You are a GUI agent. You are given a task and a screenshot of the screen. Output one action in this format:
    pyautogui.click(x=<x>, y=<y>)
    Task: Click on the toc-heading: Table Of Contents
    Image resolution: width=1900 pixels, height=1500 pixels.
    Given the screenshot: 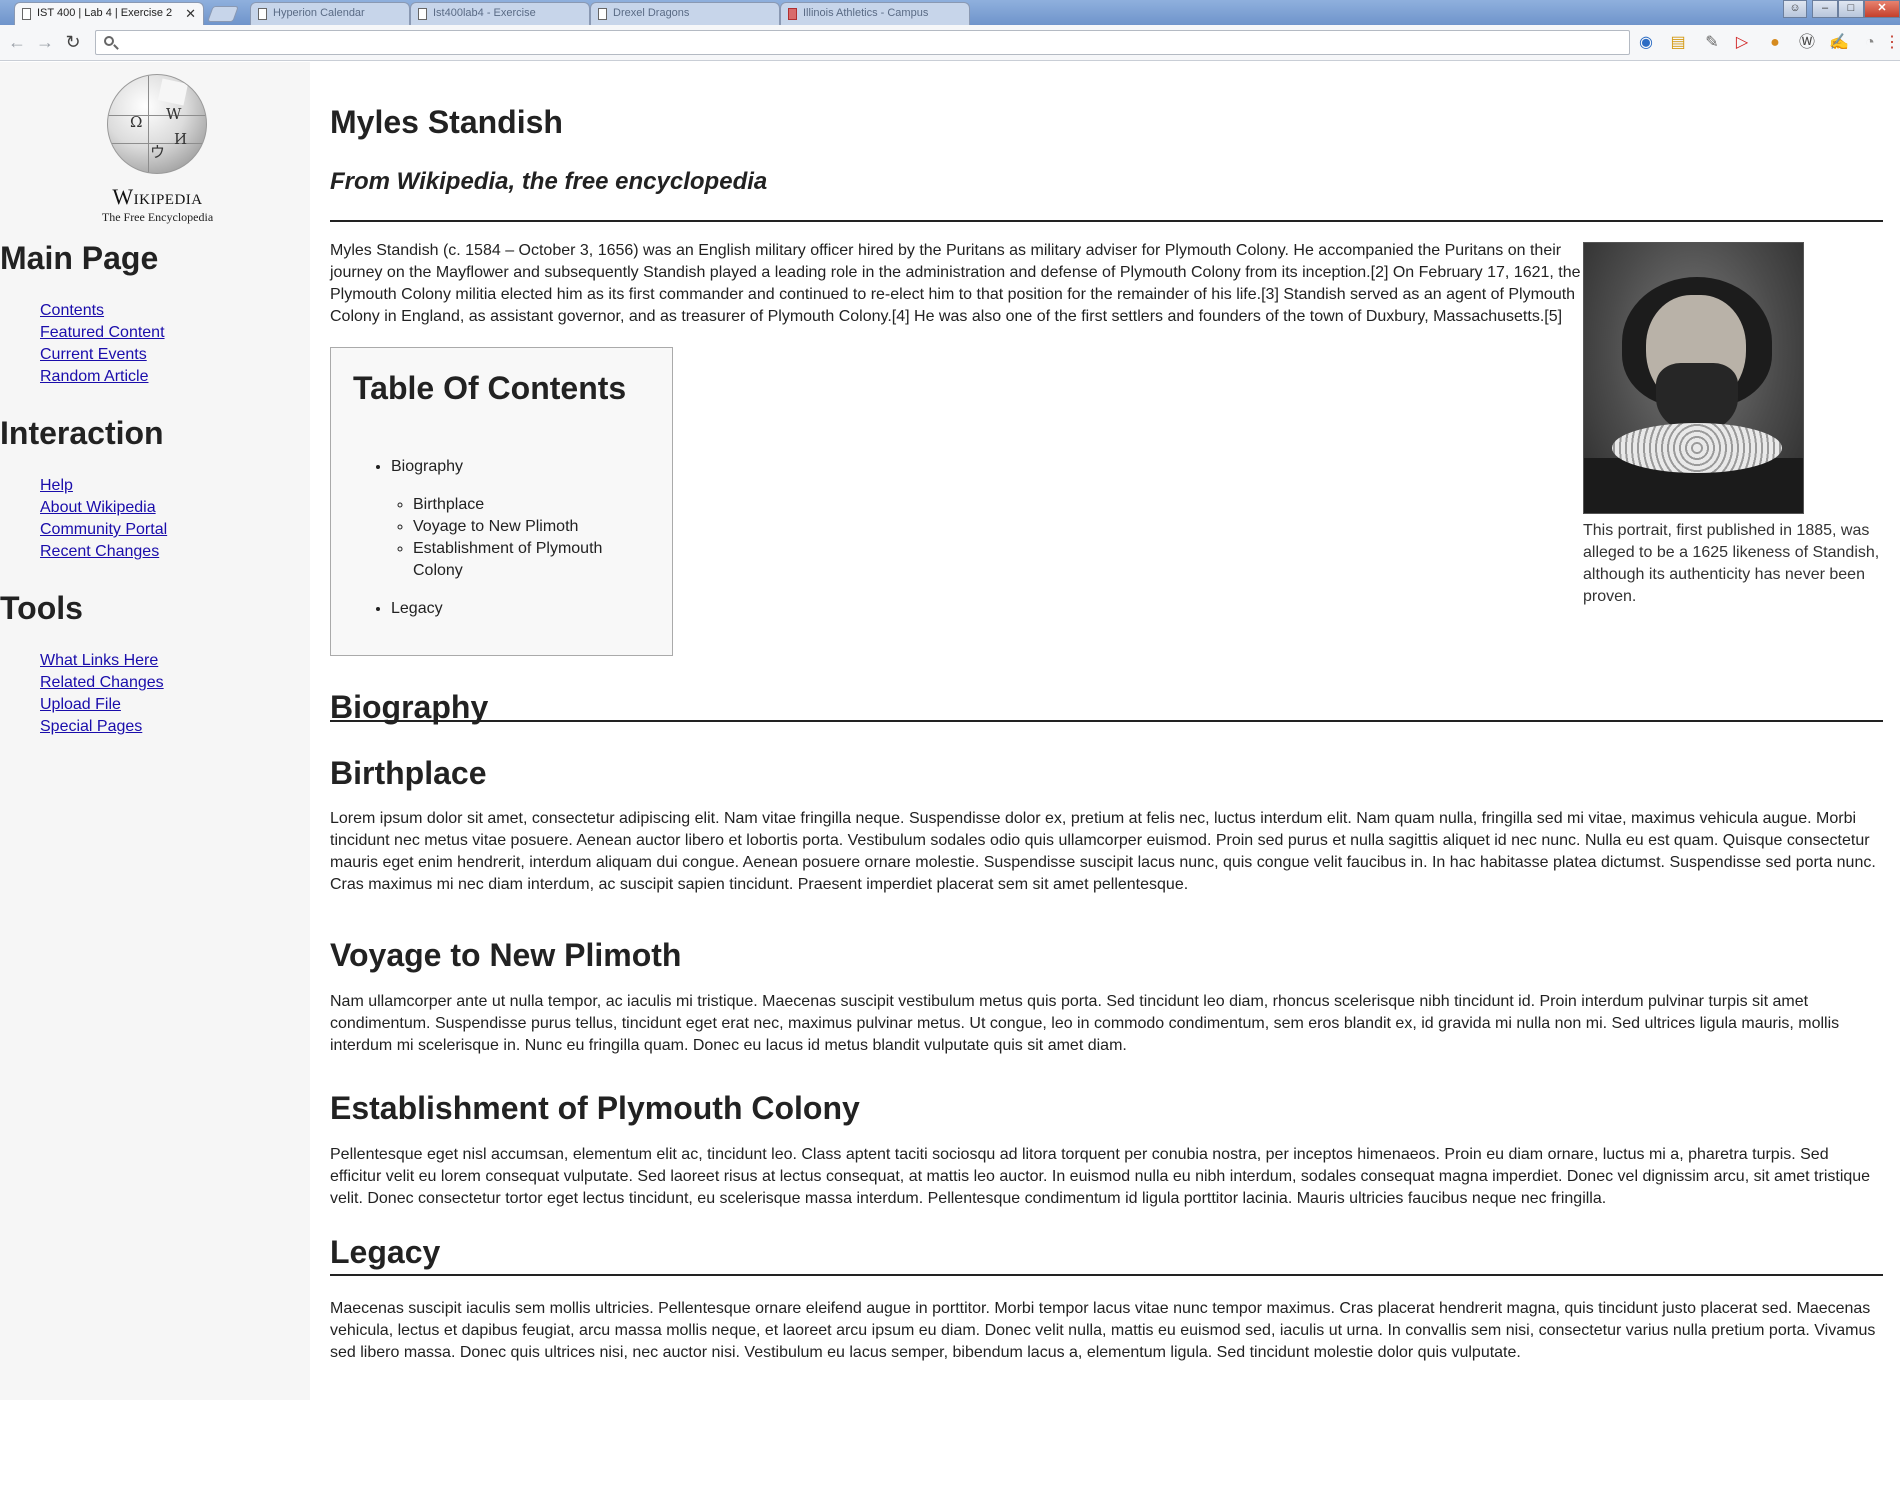 What is the action you would take?
    pyautogui.click(x=490, y=388)
    